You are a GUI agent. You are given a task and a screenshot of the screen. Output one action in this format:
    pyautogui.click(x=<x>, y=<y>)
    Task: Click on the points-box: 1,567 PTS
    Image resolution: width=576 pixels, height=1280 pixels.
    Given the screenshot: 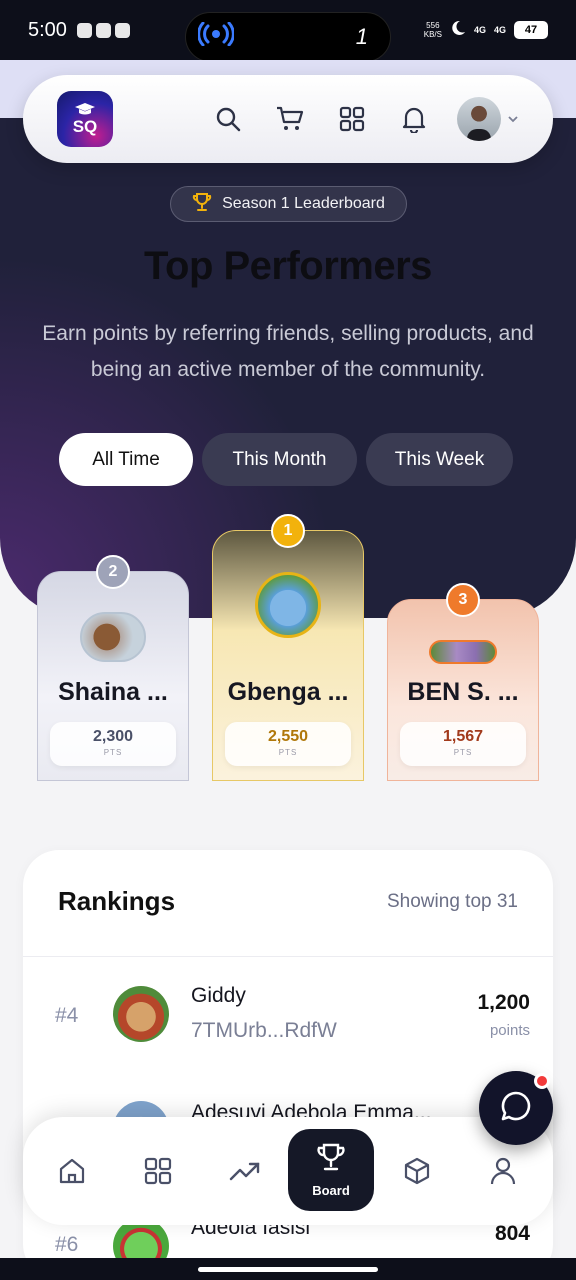 What is the action you would take?
    pyautogui.click(x=463, y=744)
    